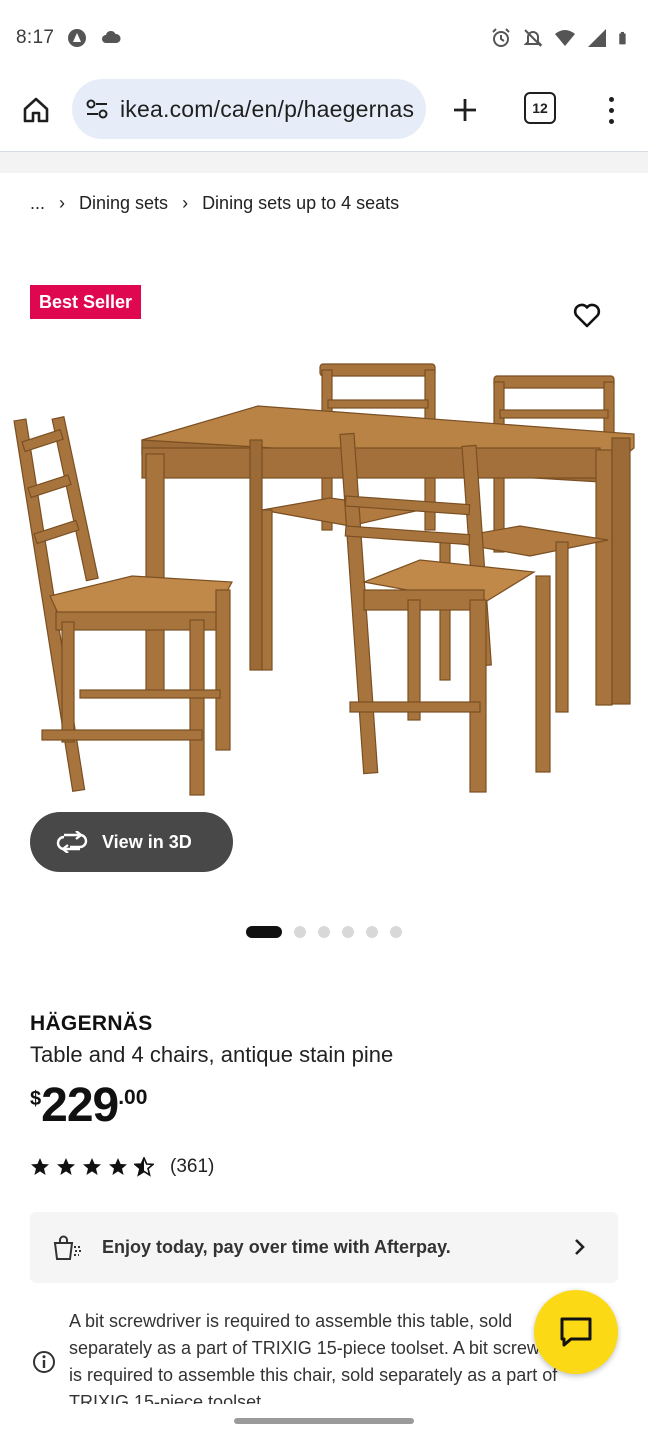 Image resolution: width=648 pixels, height=1440 pixels. What do you see at coordinates (267, 108) in the screenshot?
I see `url-text: ikea.com/ca/en/p/haegernas` at bounding box center [267, 108].